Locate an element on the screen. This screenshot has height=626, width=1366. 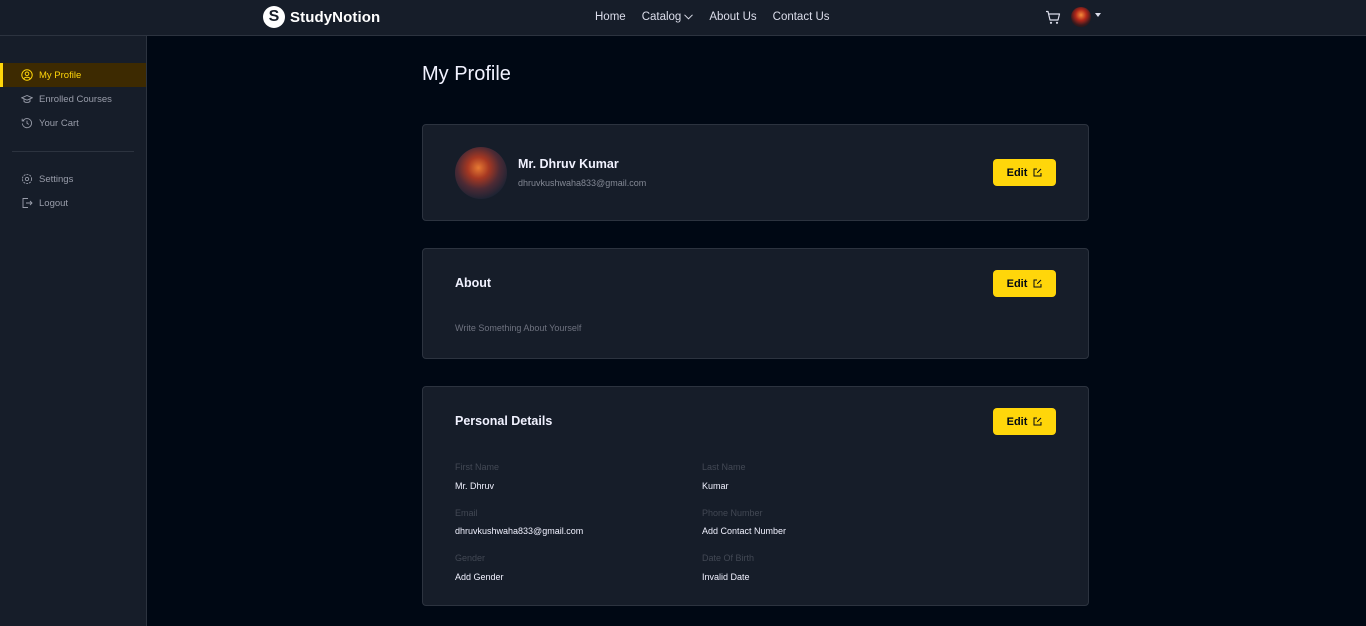
caret-down-icon is located at coordinates (1098, 15).